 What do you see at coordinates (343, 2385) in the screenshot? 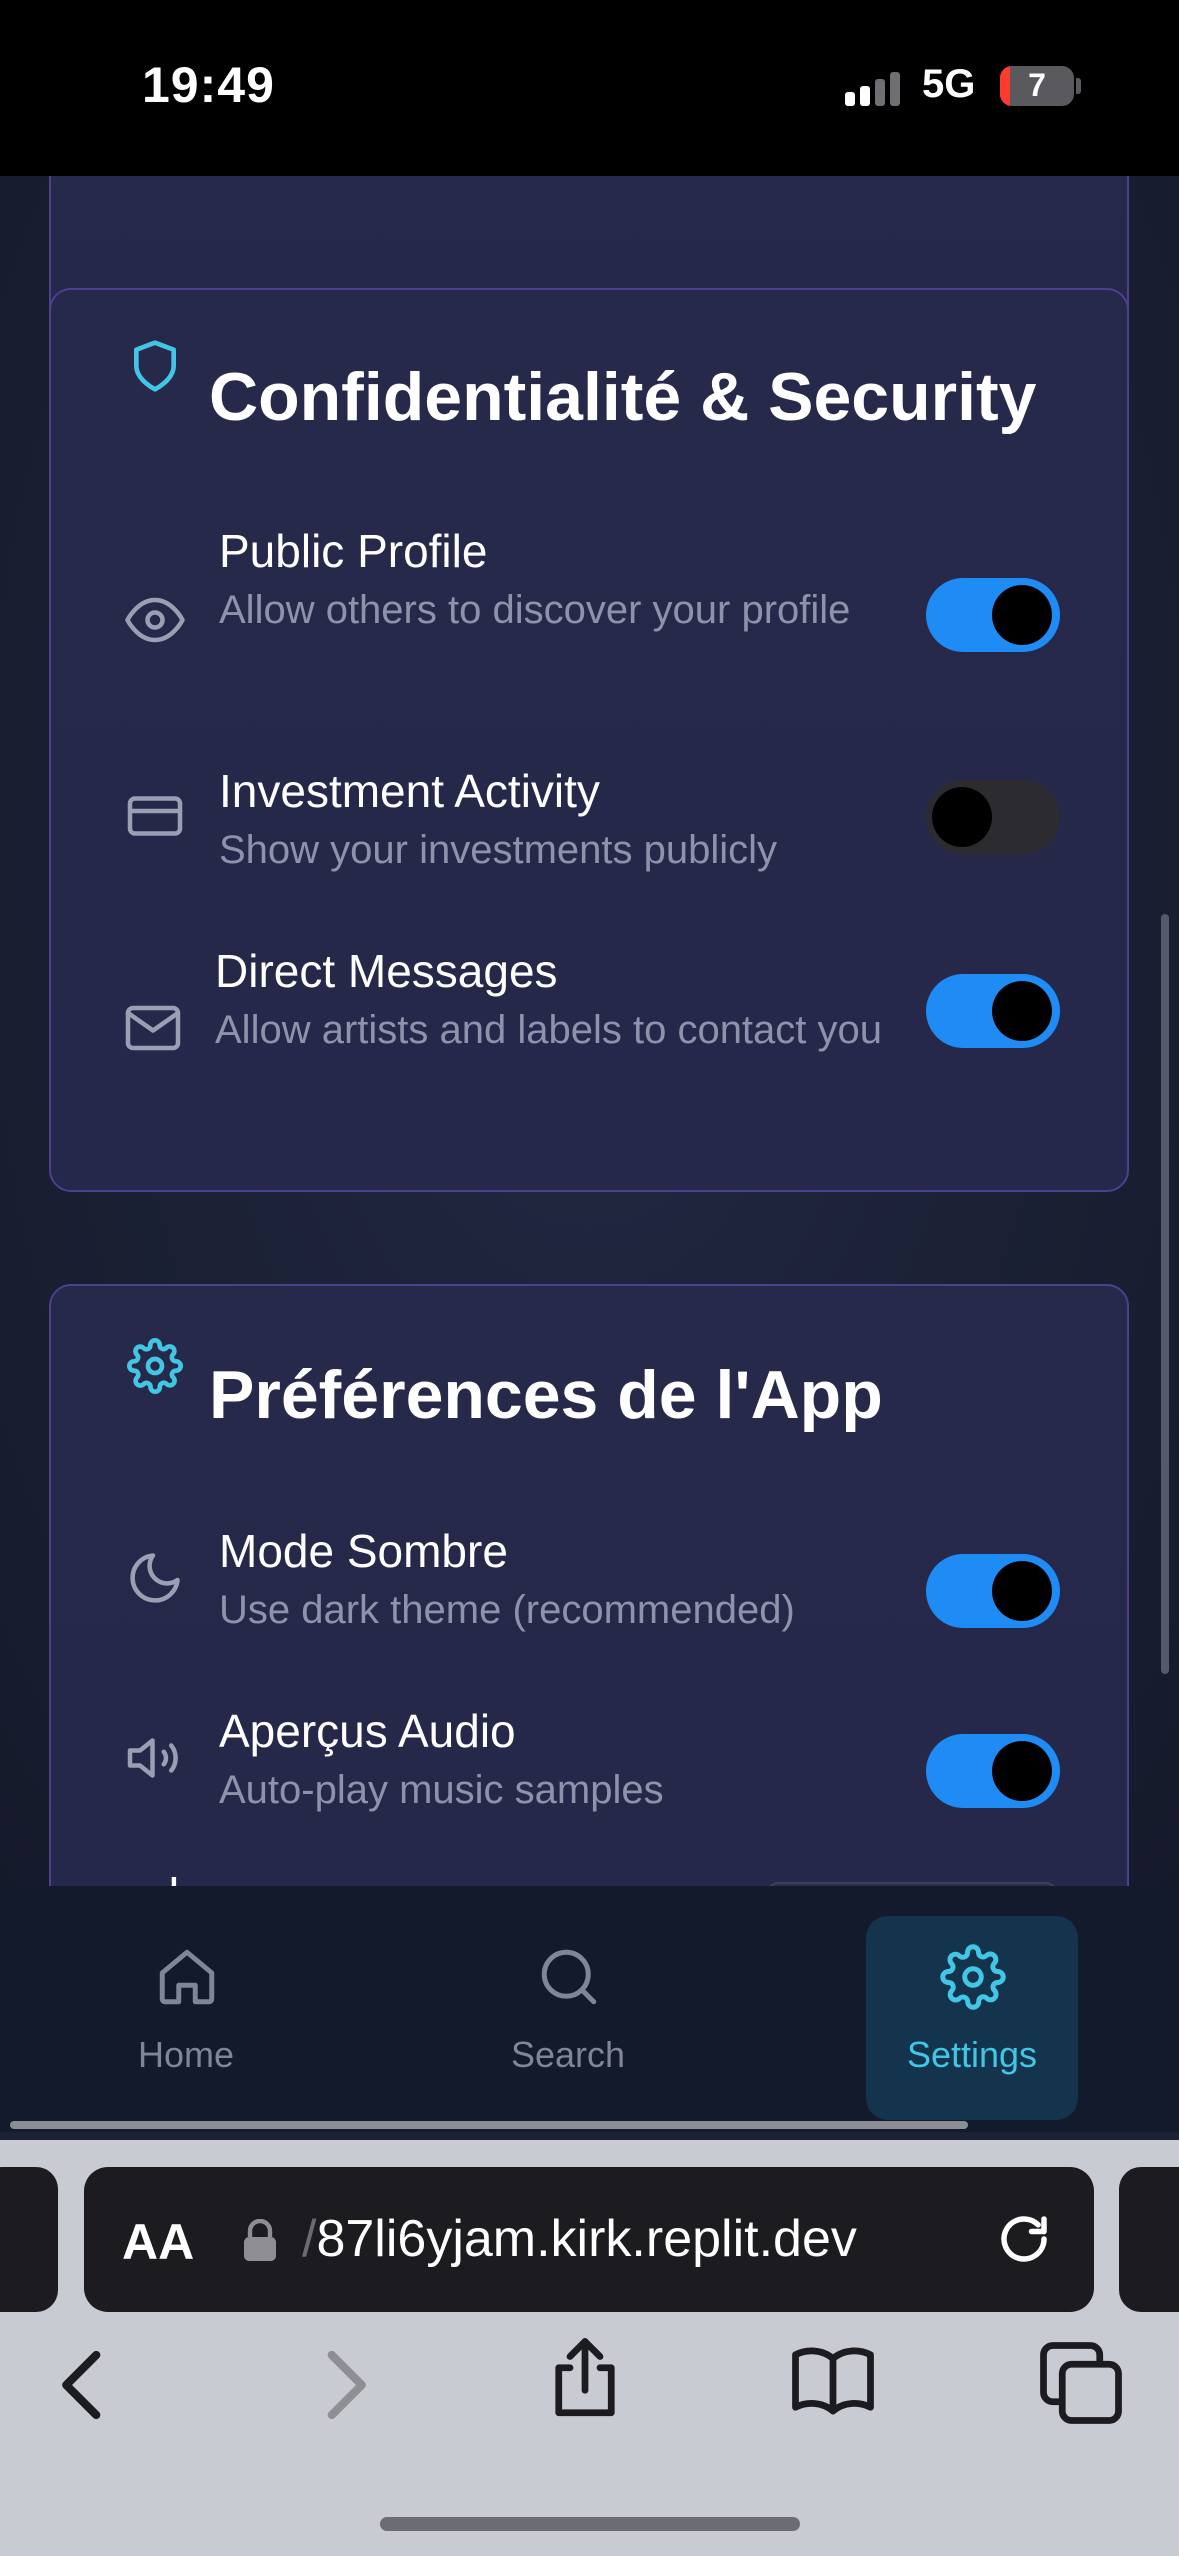
I see `forward-icon` at bounding box center [343, 2385].